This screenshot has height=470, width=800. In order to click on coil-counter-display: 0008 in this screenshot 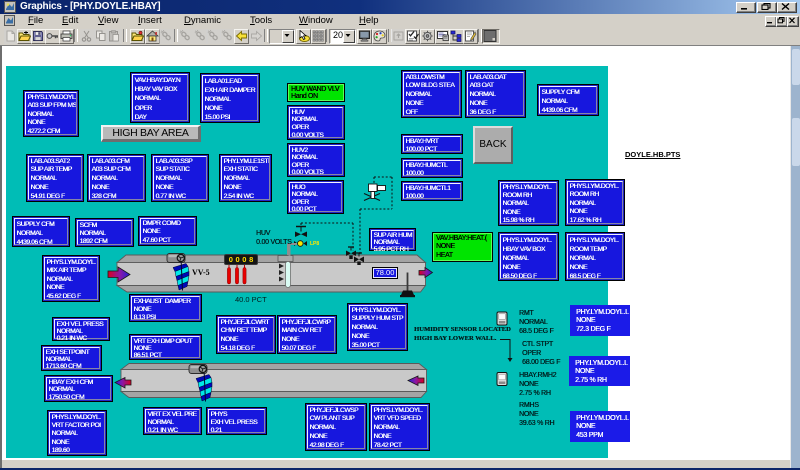, I will do `click(241, 259)`.